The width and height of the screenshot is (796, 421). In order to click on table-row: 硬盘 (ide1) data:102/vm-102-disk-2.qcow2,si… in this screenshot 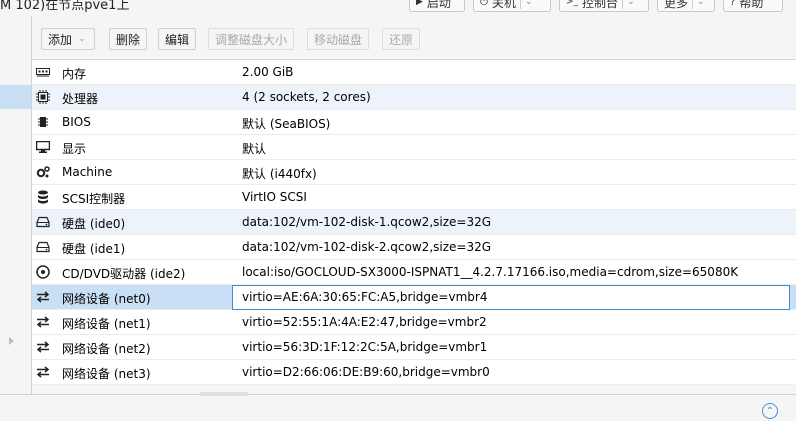, I will do `click(414, 247)`.